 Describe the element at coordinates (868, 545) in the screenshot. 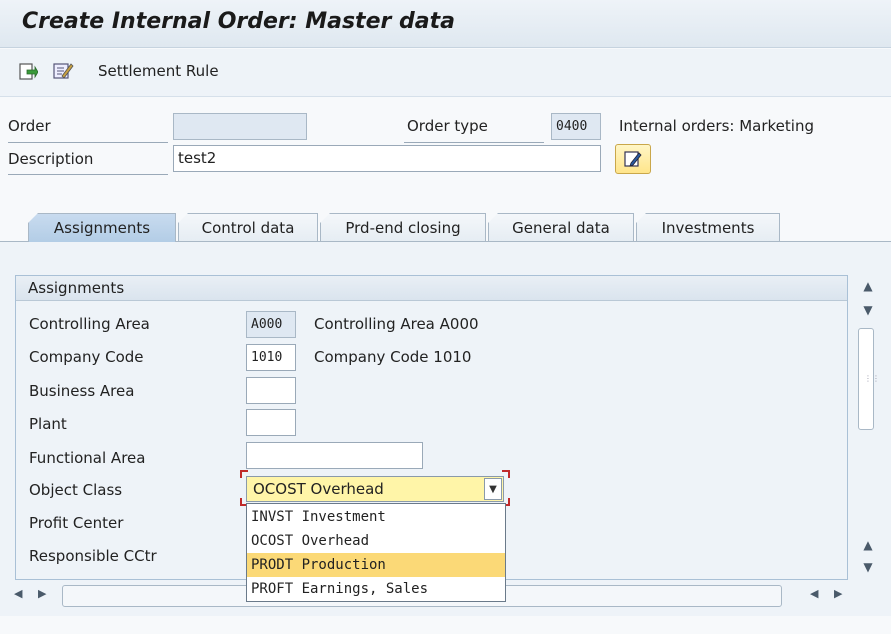

I see `scroll-page-up-button: ▲` at that location.